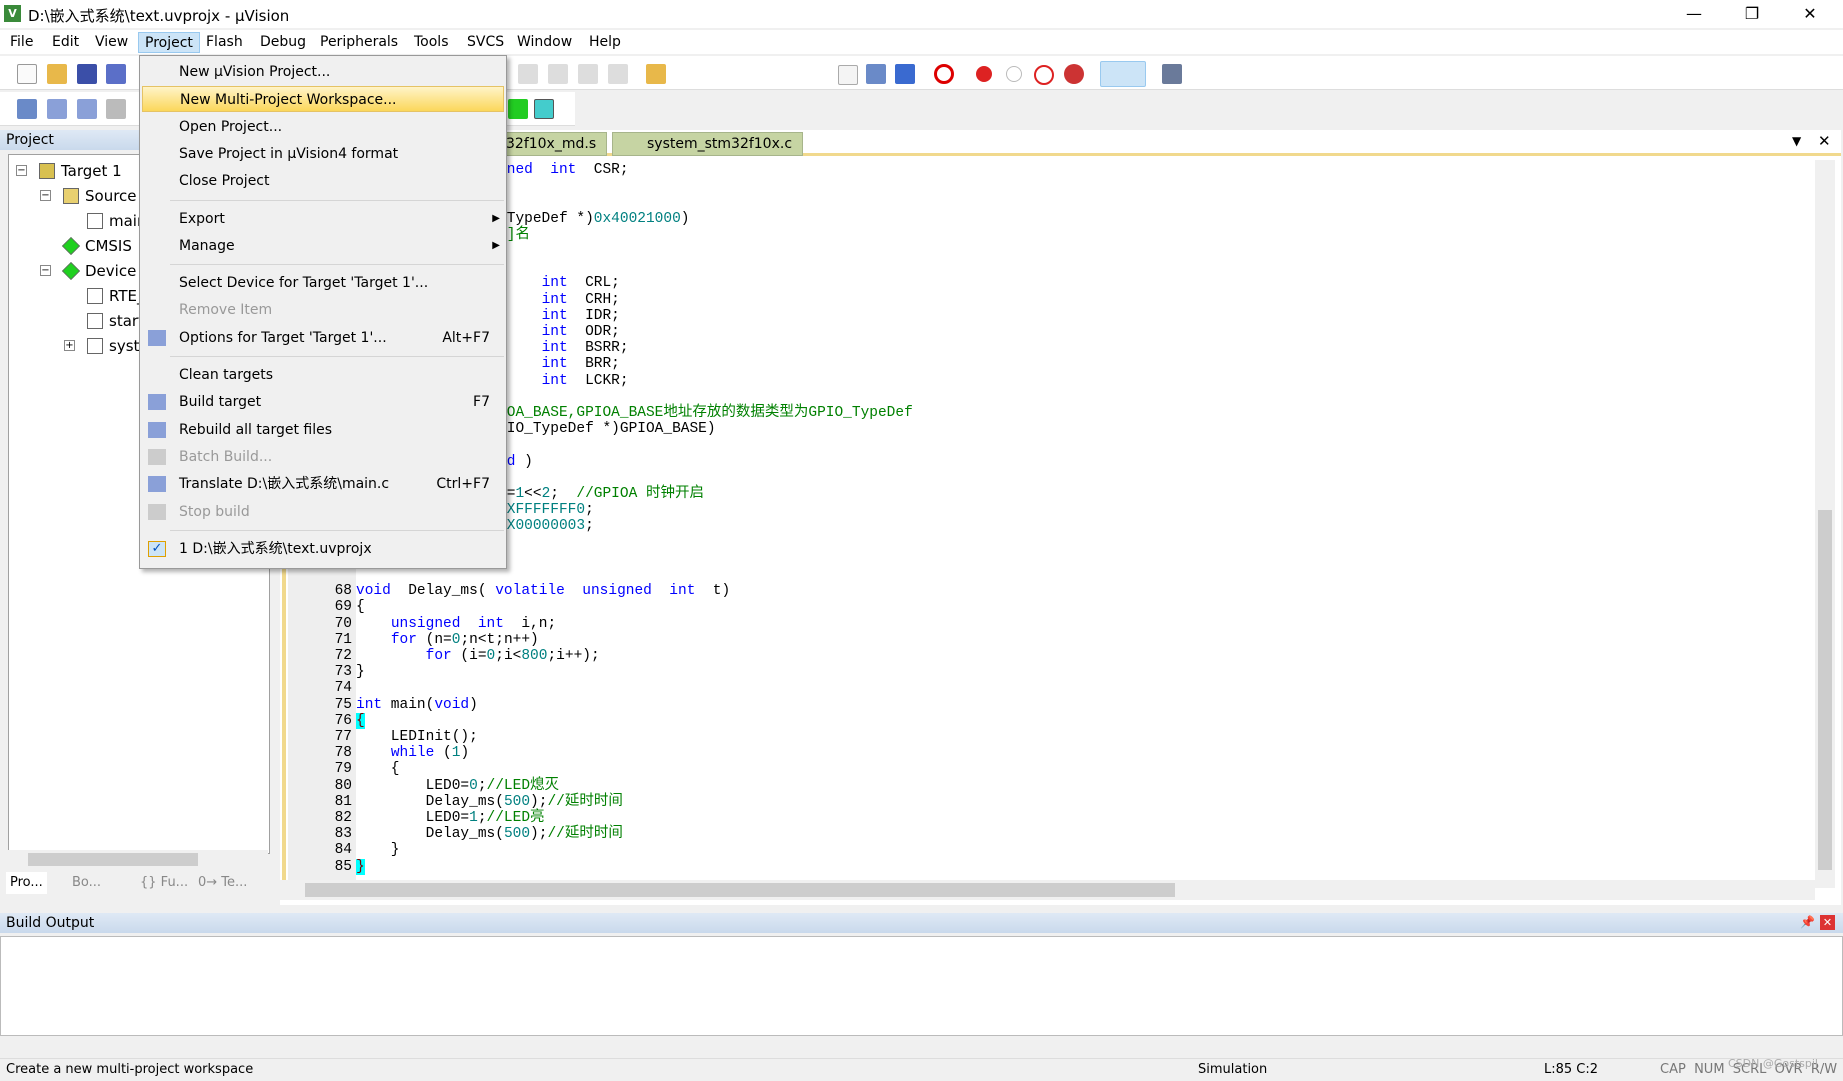  I want to click on rebuild-icon, so click(87, 109).